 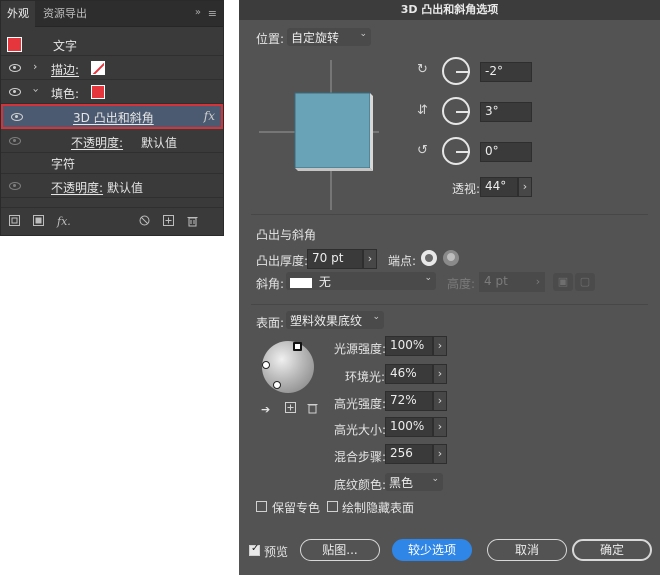 What do you see at coordinates (432, 550) in the screenshot?
I see `fewer-options-button: 较少选项` at bounding box center [432, 550].